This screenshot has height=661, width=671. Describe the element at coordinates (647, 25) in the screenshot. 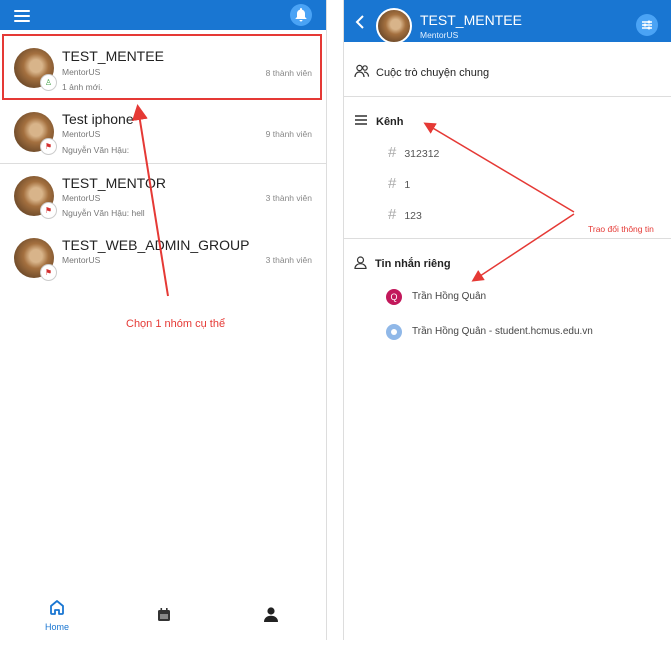

I see `settings-icon` at that location.